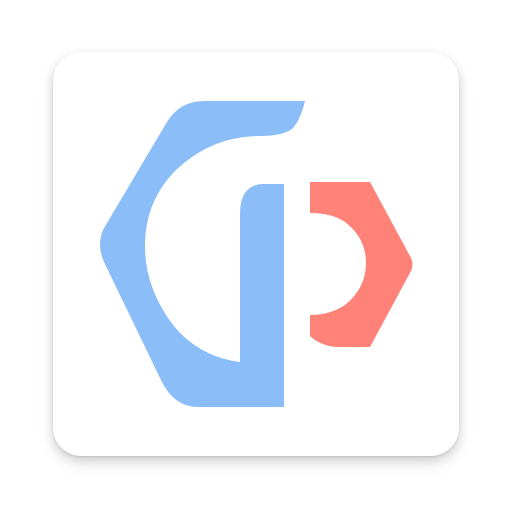  I want to click on logo-coral-arc-shape, so click(361, 264).